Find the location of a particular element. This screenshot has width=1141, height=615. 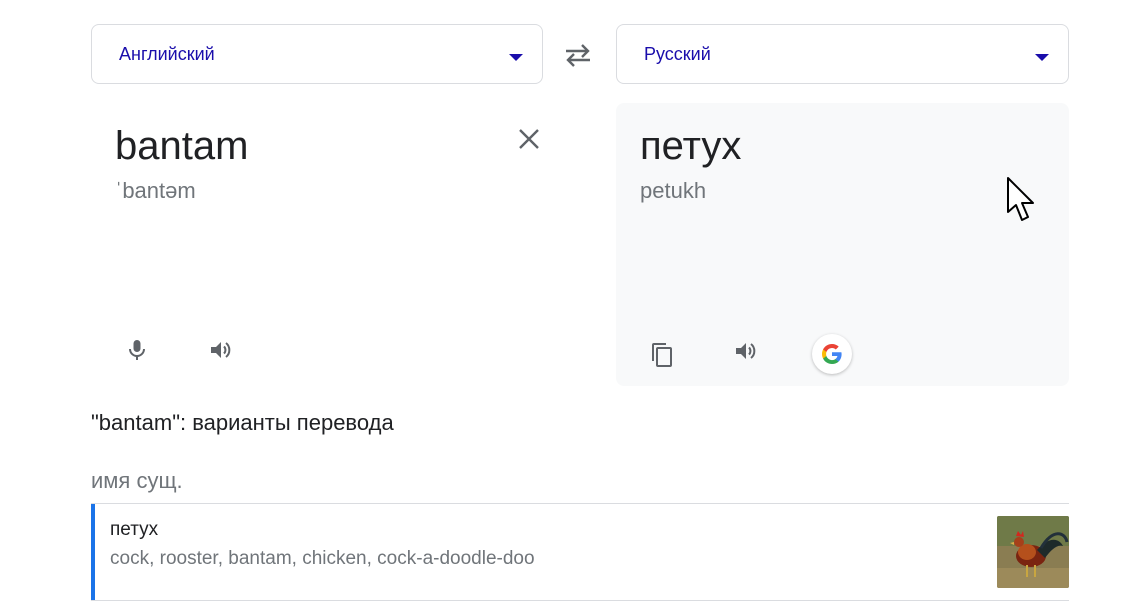

microphone-icon is located at coordinates (137, 350).